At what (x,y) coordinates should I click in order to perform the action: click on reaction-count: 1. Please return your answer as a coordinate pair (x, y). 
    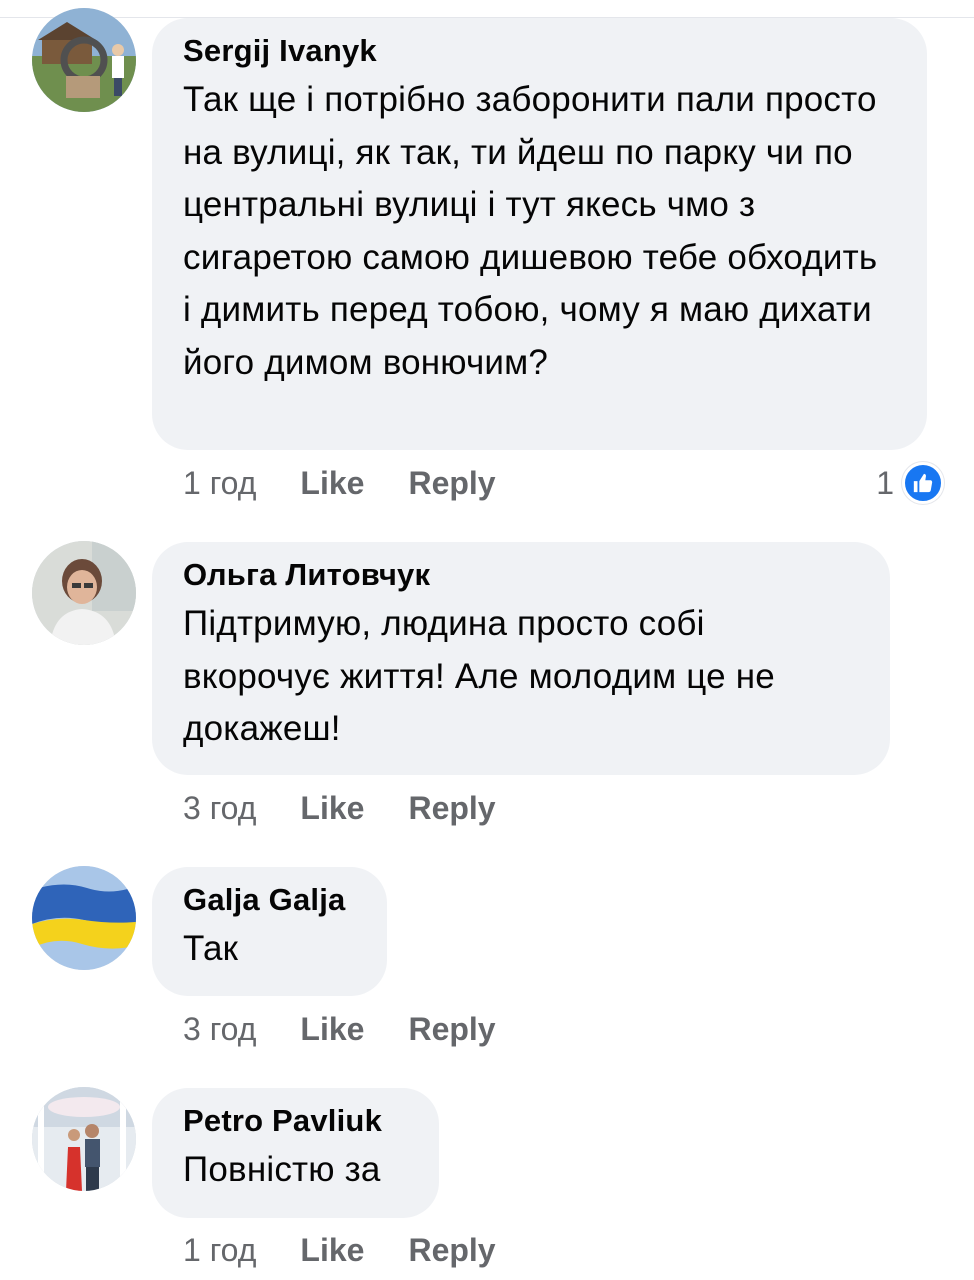
    Looking at the image, I should click on (885, 482).